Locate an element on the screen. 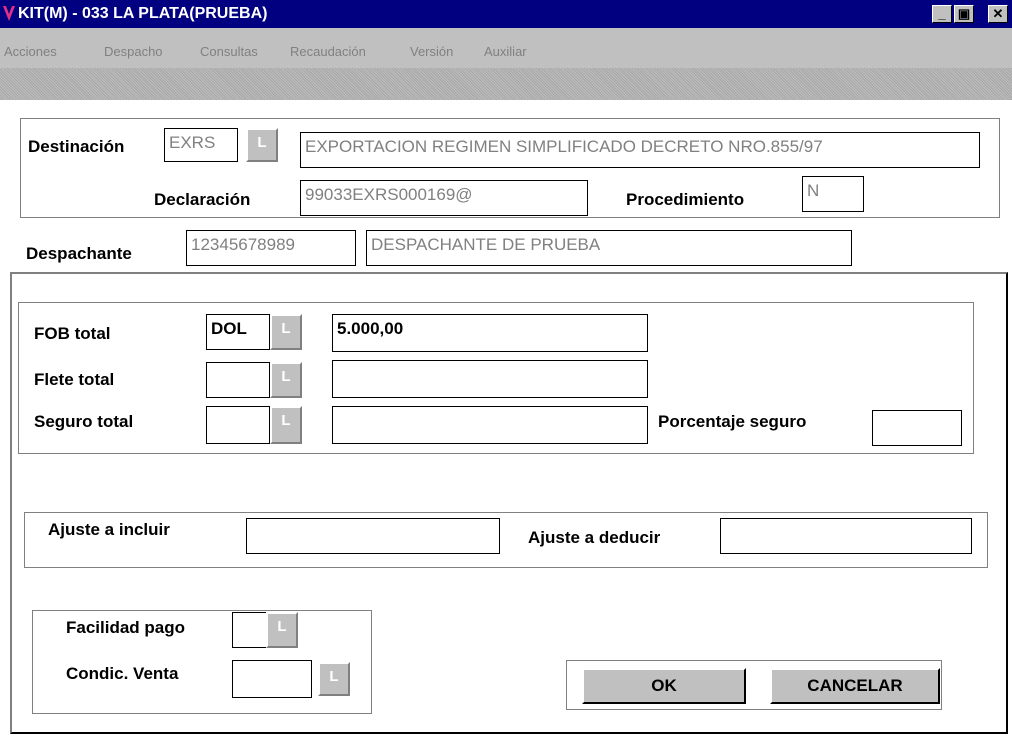 The width and height of the screenshot is (1012, 753). minimize-button: _ is located at coordinates (942, 14).